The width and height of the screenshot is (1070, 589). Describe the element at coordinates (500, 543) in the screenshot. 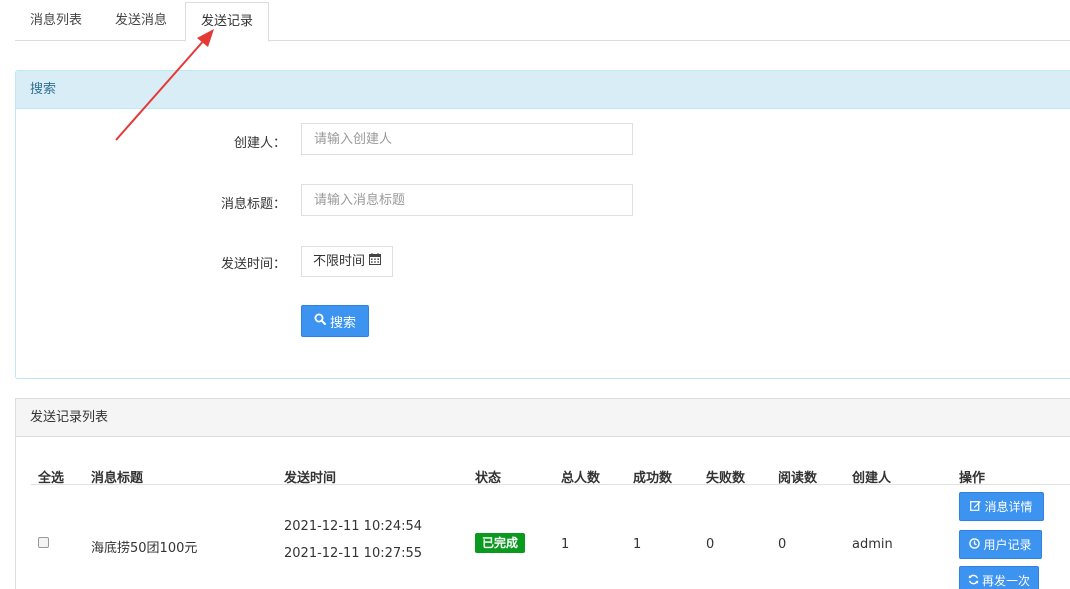

I see `status-badge: 已完成` at that location.